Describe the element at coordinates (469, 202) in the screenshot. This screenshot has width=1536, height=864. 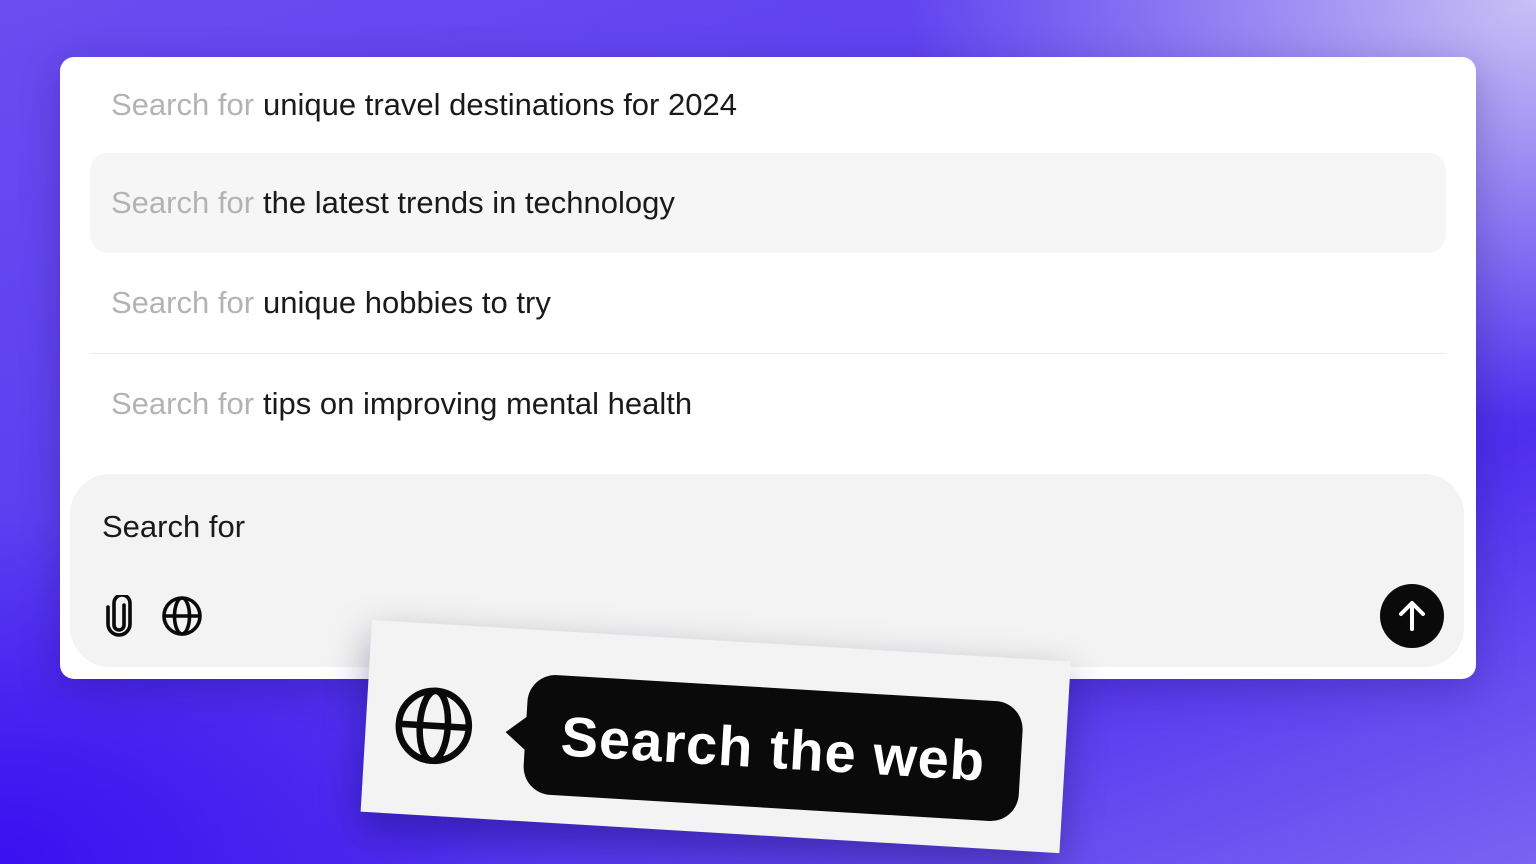
I see `suggestion-text: the latest trends in technology` at that location.